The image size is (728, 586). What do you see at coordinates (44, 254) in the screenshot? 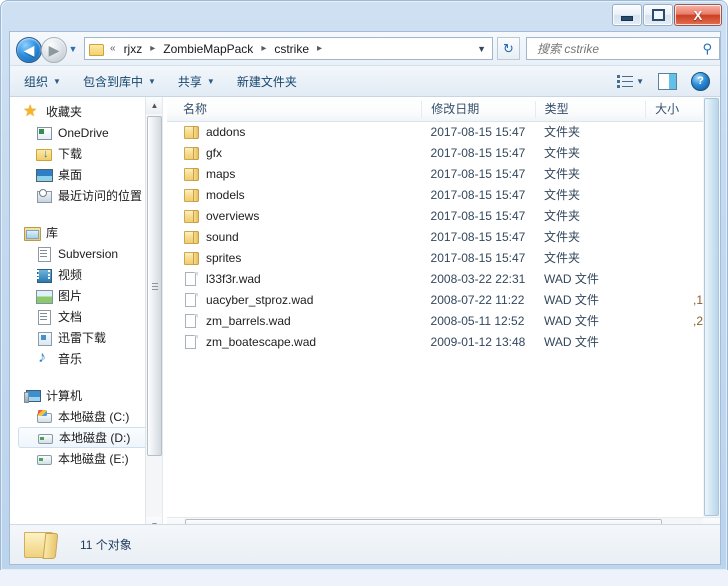
I see `document-icon` at bounding box center [44, 254].